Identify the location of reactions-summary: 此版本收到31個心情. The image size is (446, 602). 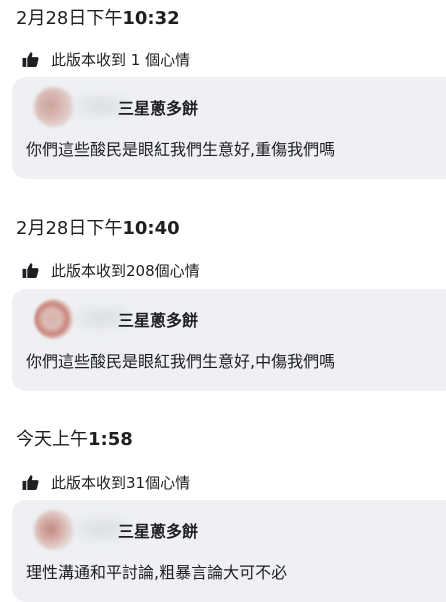
(106, 482).